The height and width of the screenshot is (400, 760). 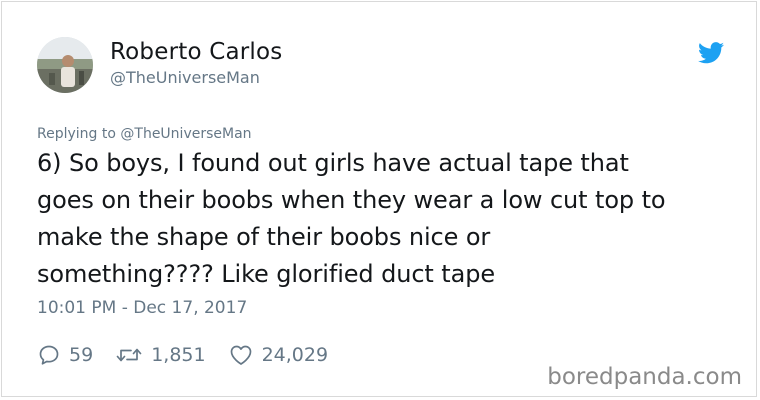 I want to click on display-name: Roberto Carlos, so click(x=196, y=52).